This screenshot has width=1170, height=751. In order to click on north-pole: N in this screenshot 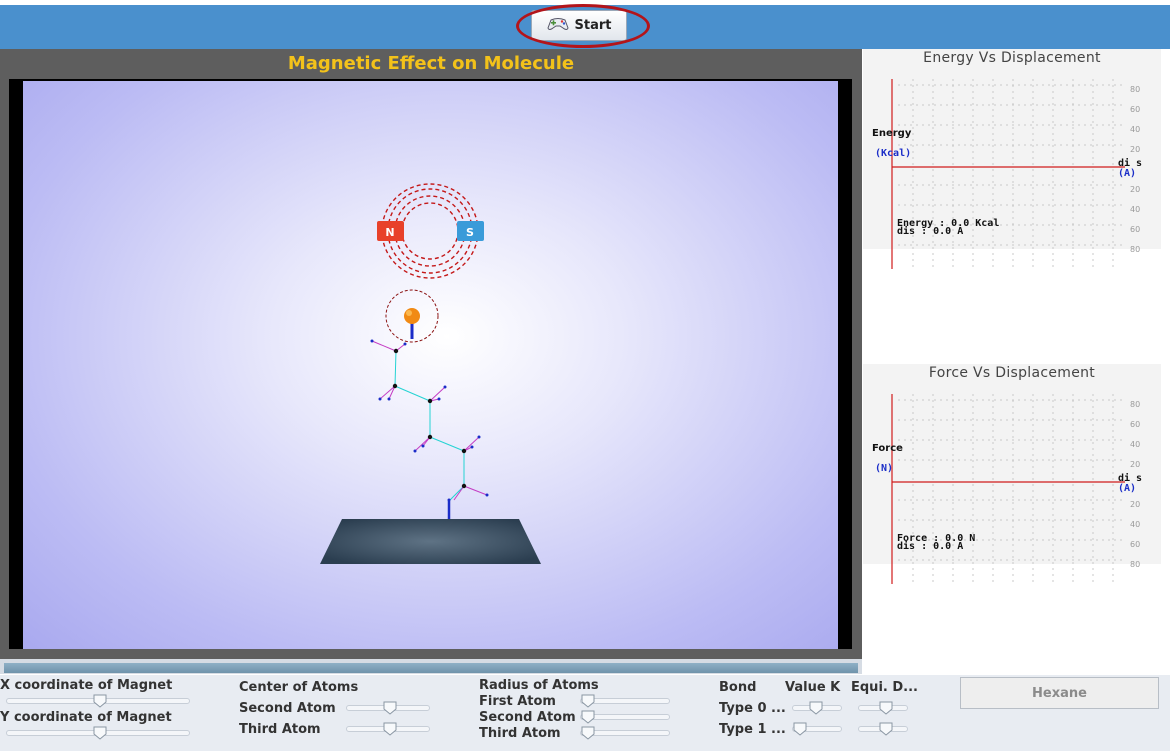, I will do `click(390, 231)`.